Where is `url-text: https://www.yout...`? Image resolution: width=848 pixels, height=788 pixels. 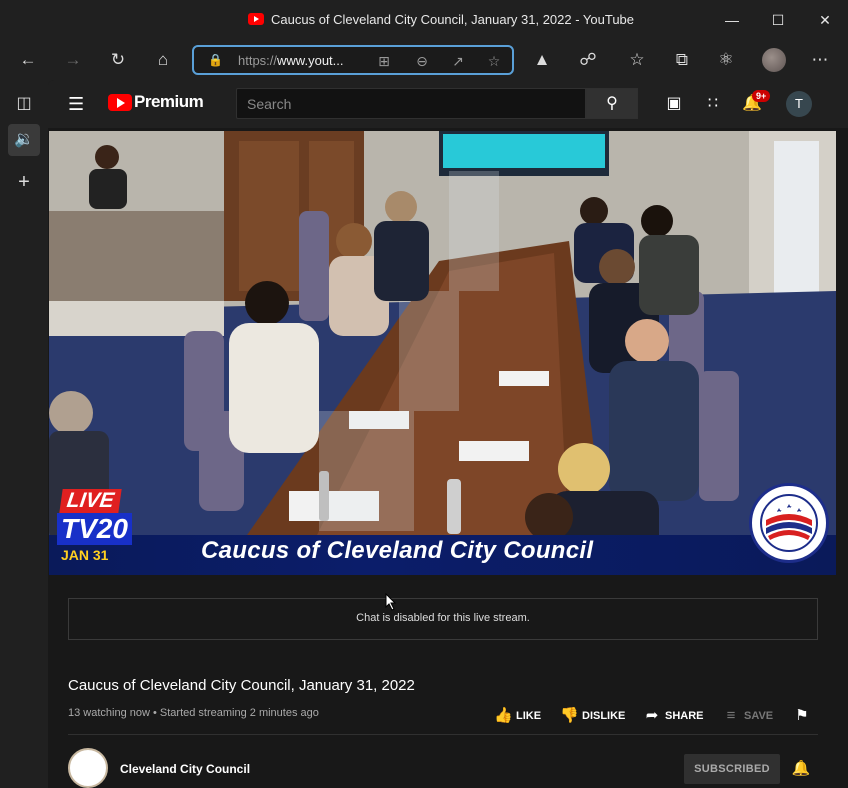
url-text: https://www.yout... is located at coordinates (291, 60).